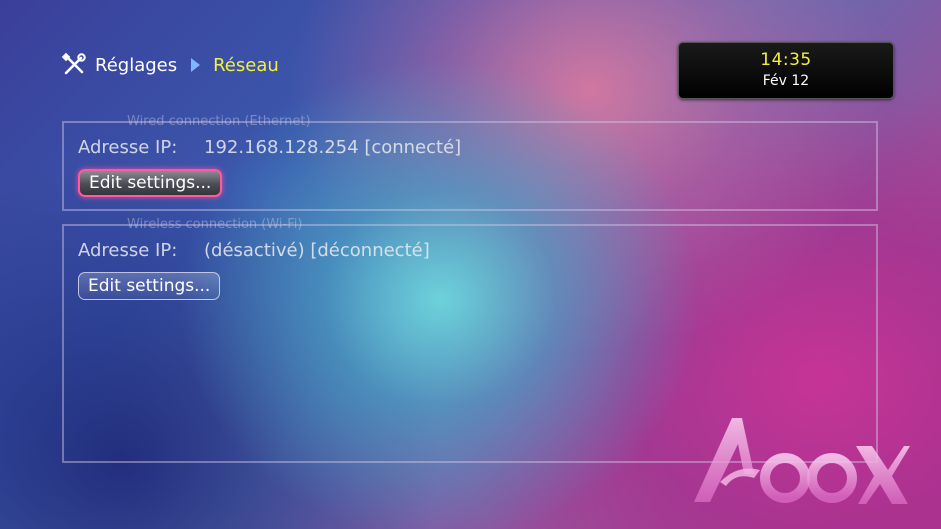 This screenshot has height=529, width=941. I want to click on wired-ip-value: 192.168.128.254 [connecté], so click(333, 147).